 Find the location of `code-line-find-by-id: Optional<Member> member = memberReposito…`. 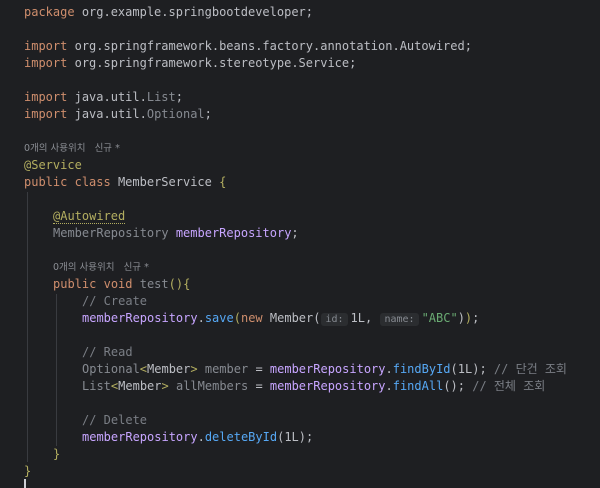

code-line-find-by-id: Optional<Member> member = memberReposito… is located at coordinates (324, 369).